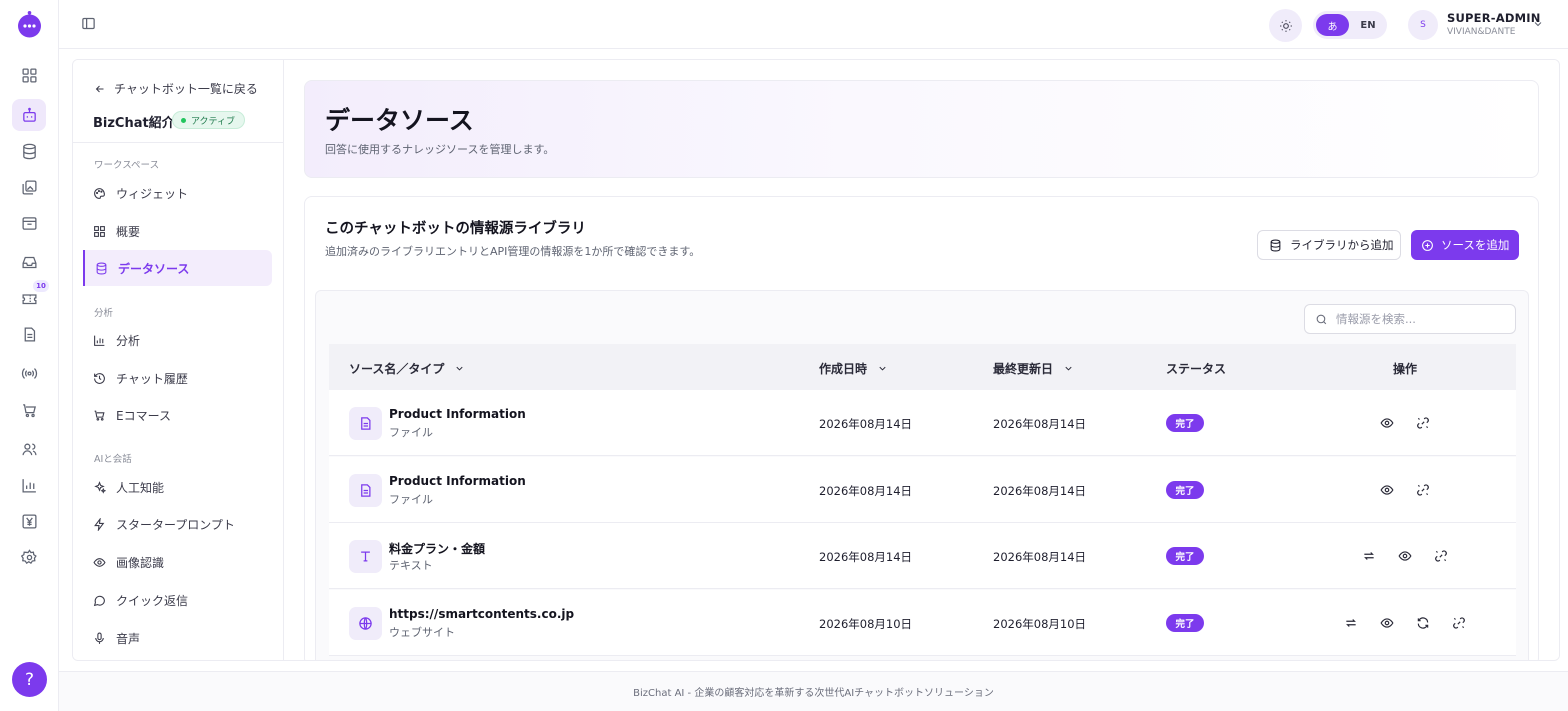  What do you see at coordinates (177, 231) in the screenshot?
I see `nav-item-overview: 概要` at bounding box center [177, 231].